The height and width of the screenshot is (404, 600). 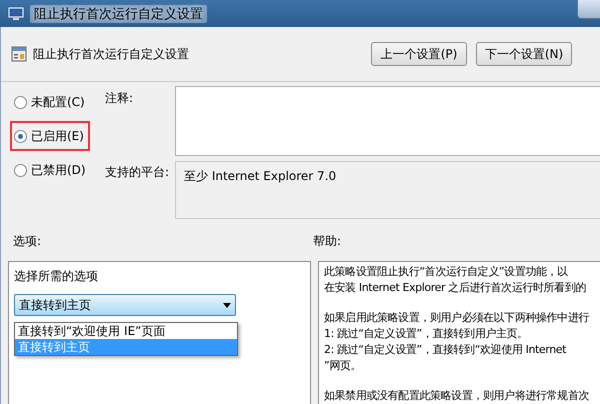 What do you see at coordinates (457, 318) in the screenshot?
I see `help-text: 如果启用此策略设置，则用户必须在以下两种操作中进行` at bounding box center [457, 318].